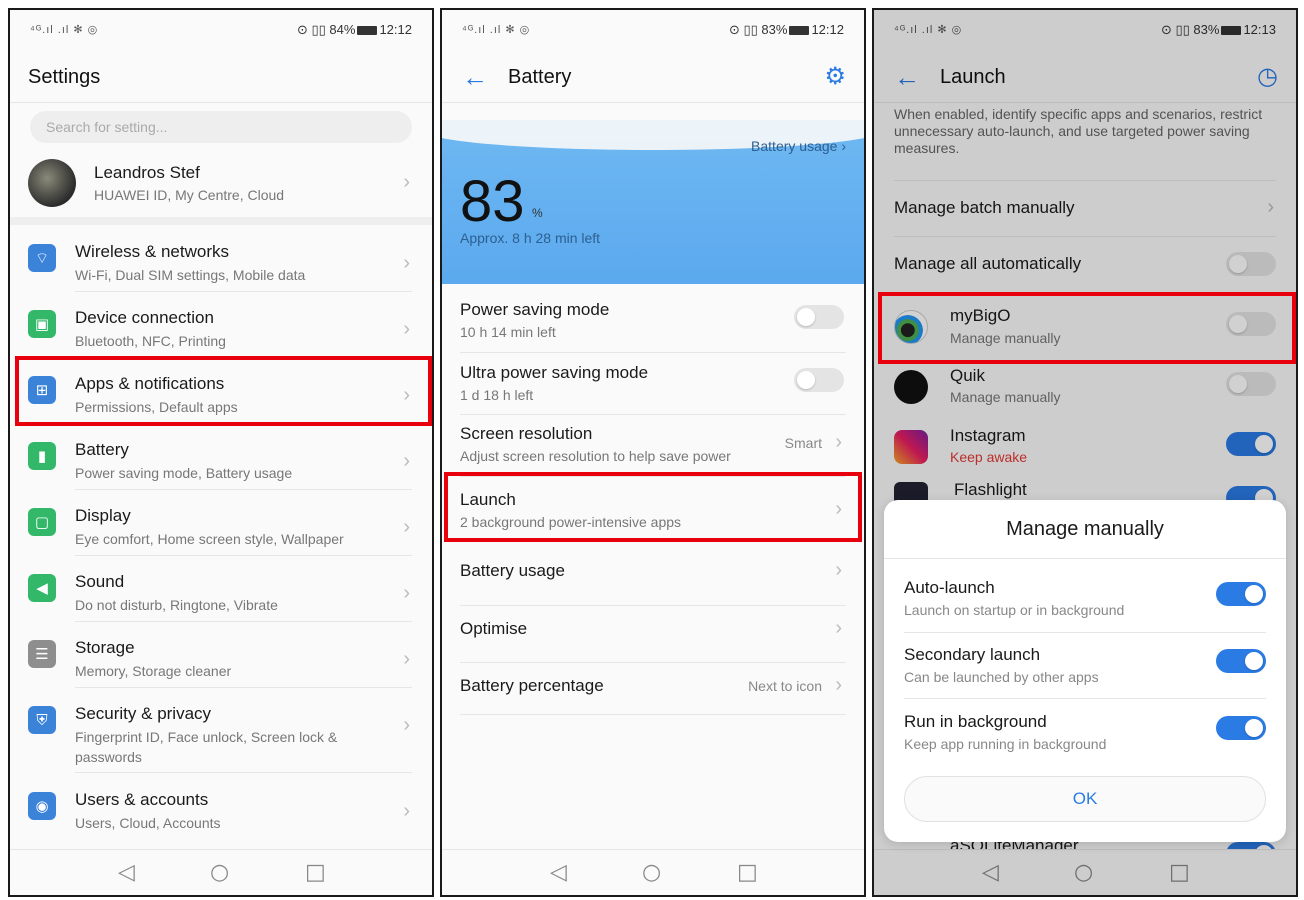 This screenshot has width=1304, height=900. Describe the element at coordinates (526, 433) in the screenshot. I see `row-title: Screen resolution` at that location.